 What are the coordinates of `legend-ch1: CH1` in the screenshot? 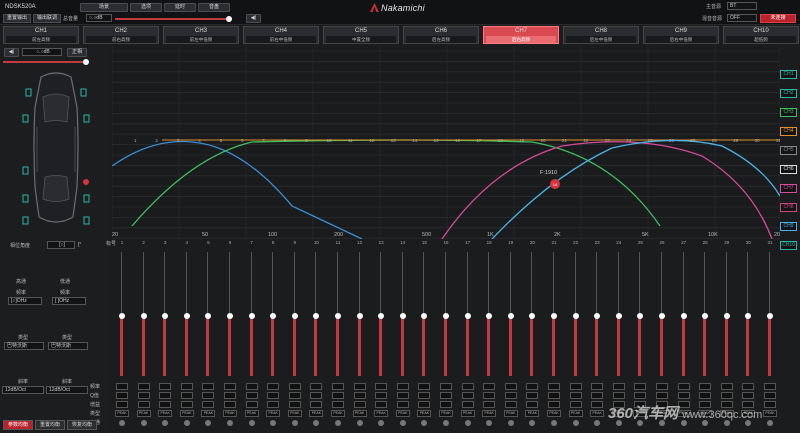 It's located at (788, 74).